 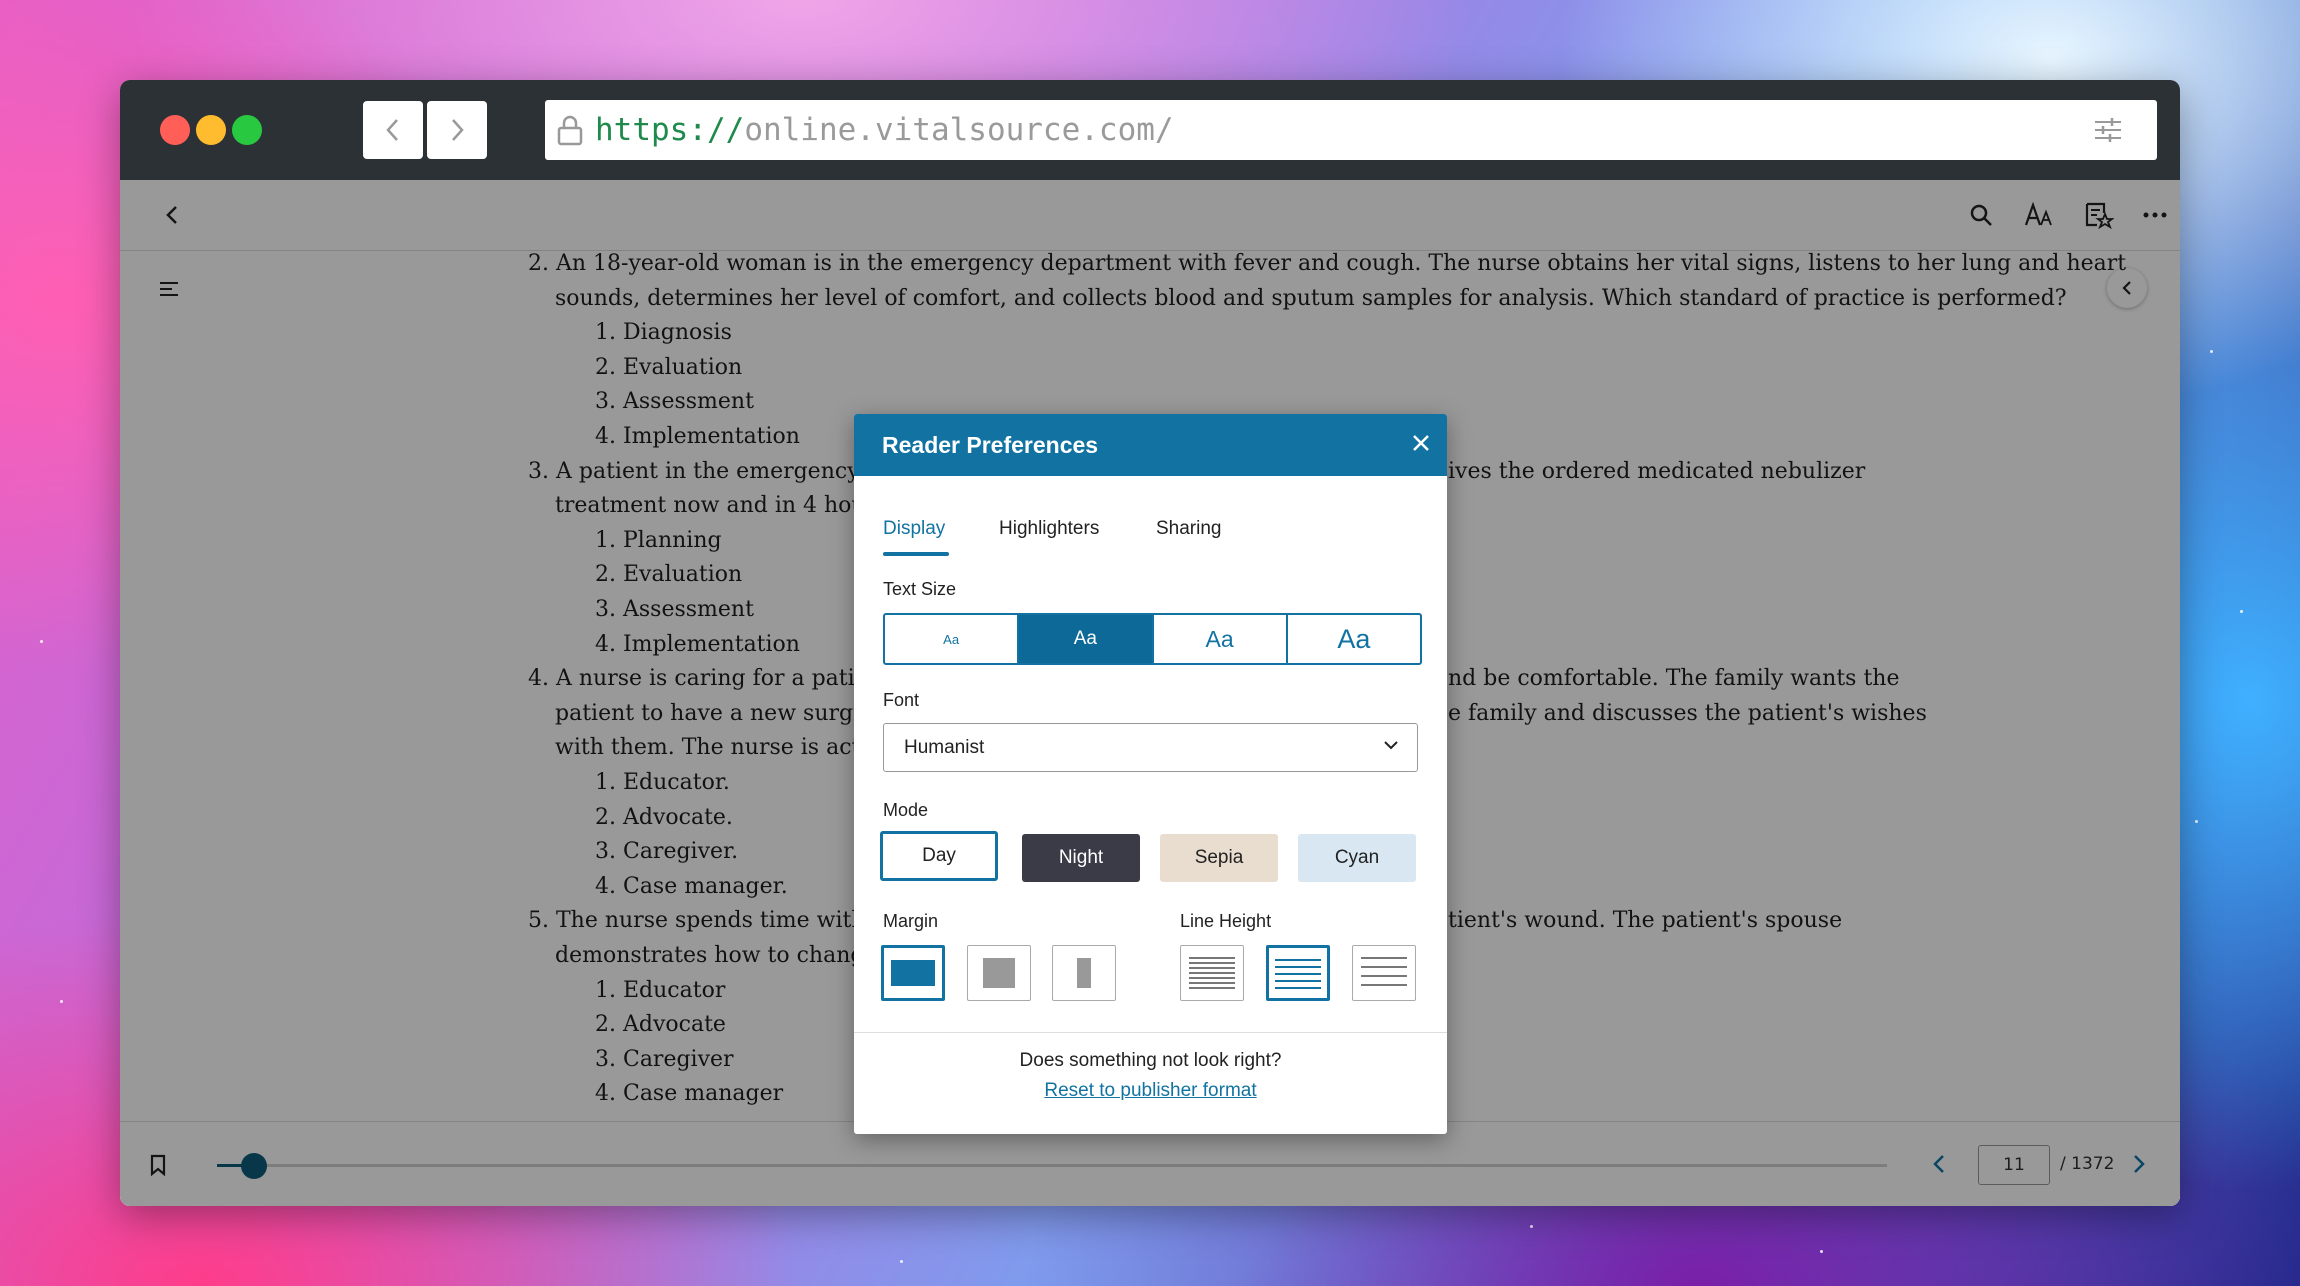 What do you see at coordinates (1150, 1060) in the screenshot?
I see `footer-question: Does something not look right?` at bounding box center [1150, 1060].